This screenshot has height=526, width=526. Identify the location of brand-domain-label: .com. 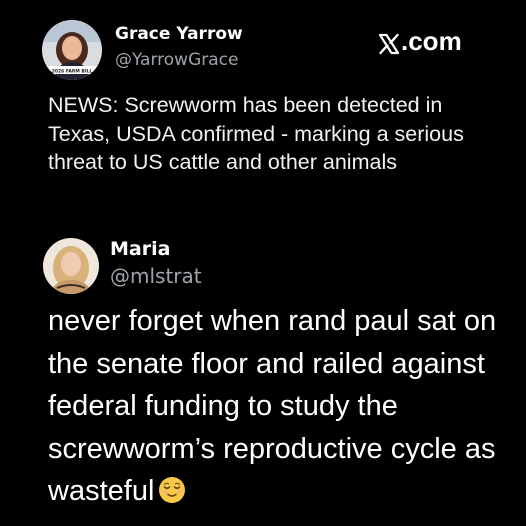
(431, 41).